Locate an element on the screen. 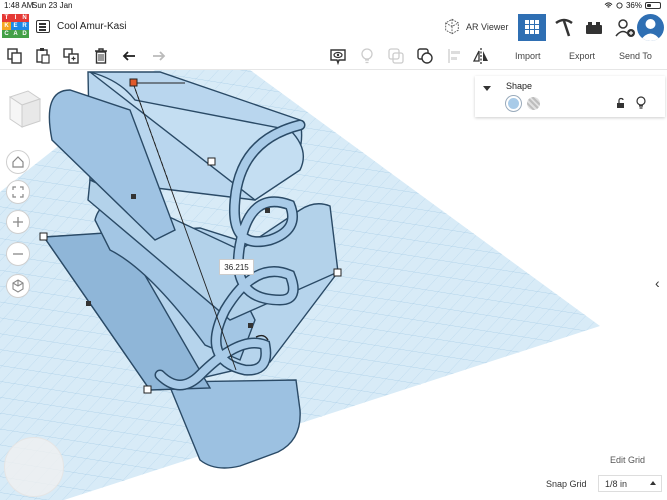 The height and width of the screenshot is (500, 667). status-right: 36% is located at coordinates (632, 5).